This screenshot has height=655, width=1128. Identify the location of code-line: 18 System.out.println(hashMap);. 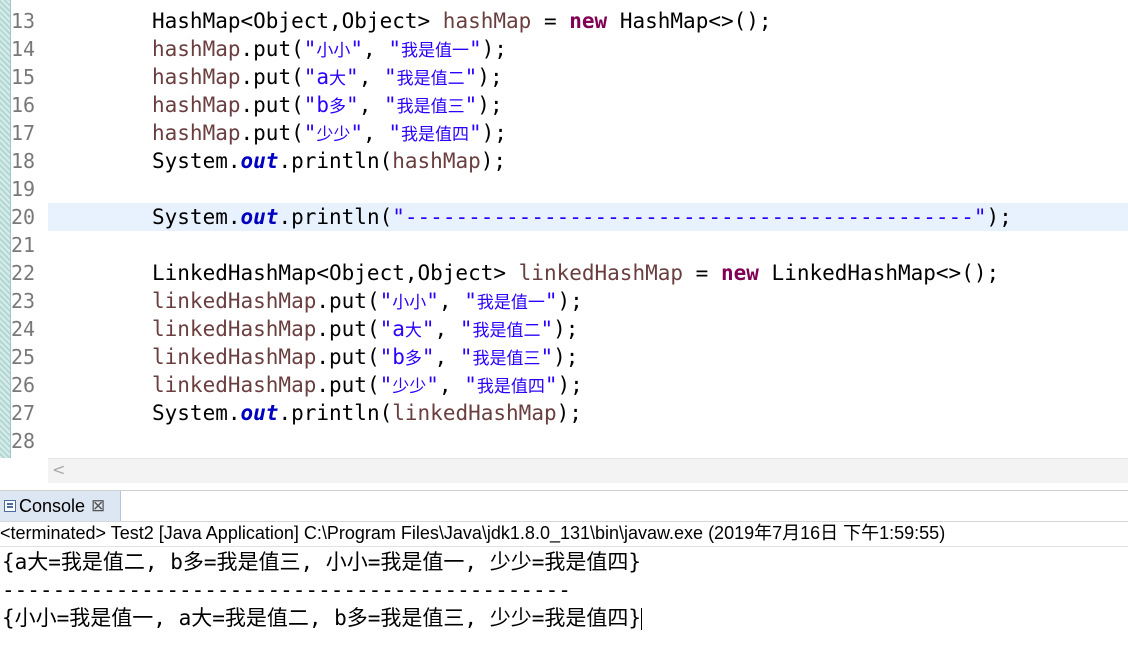
(564, 161).